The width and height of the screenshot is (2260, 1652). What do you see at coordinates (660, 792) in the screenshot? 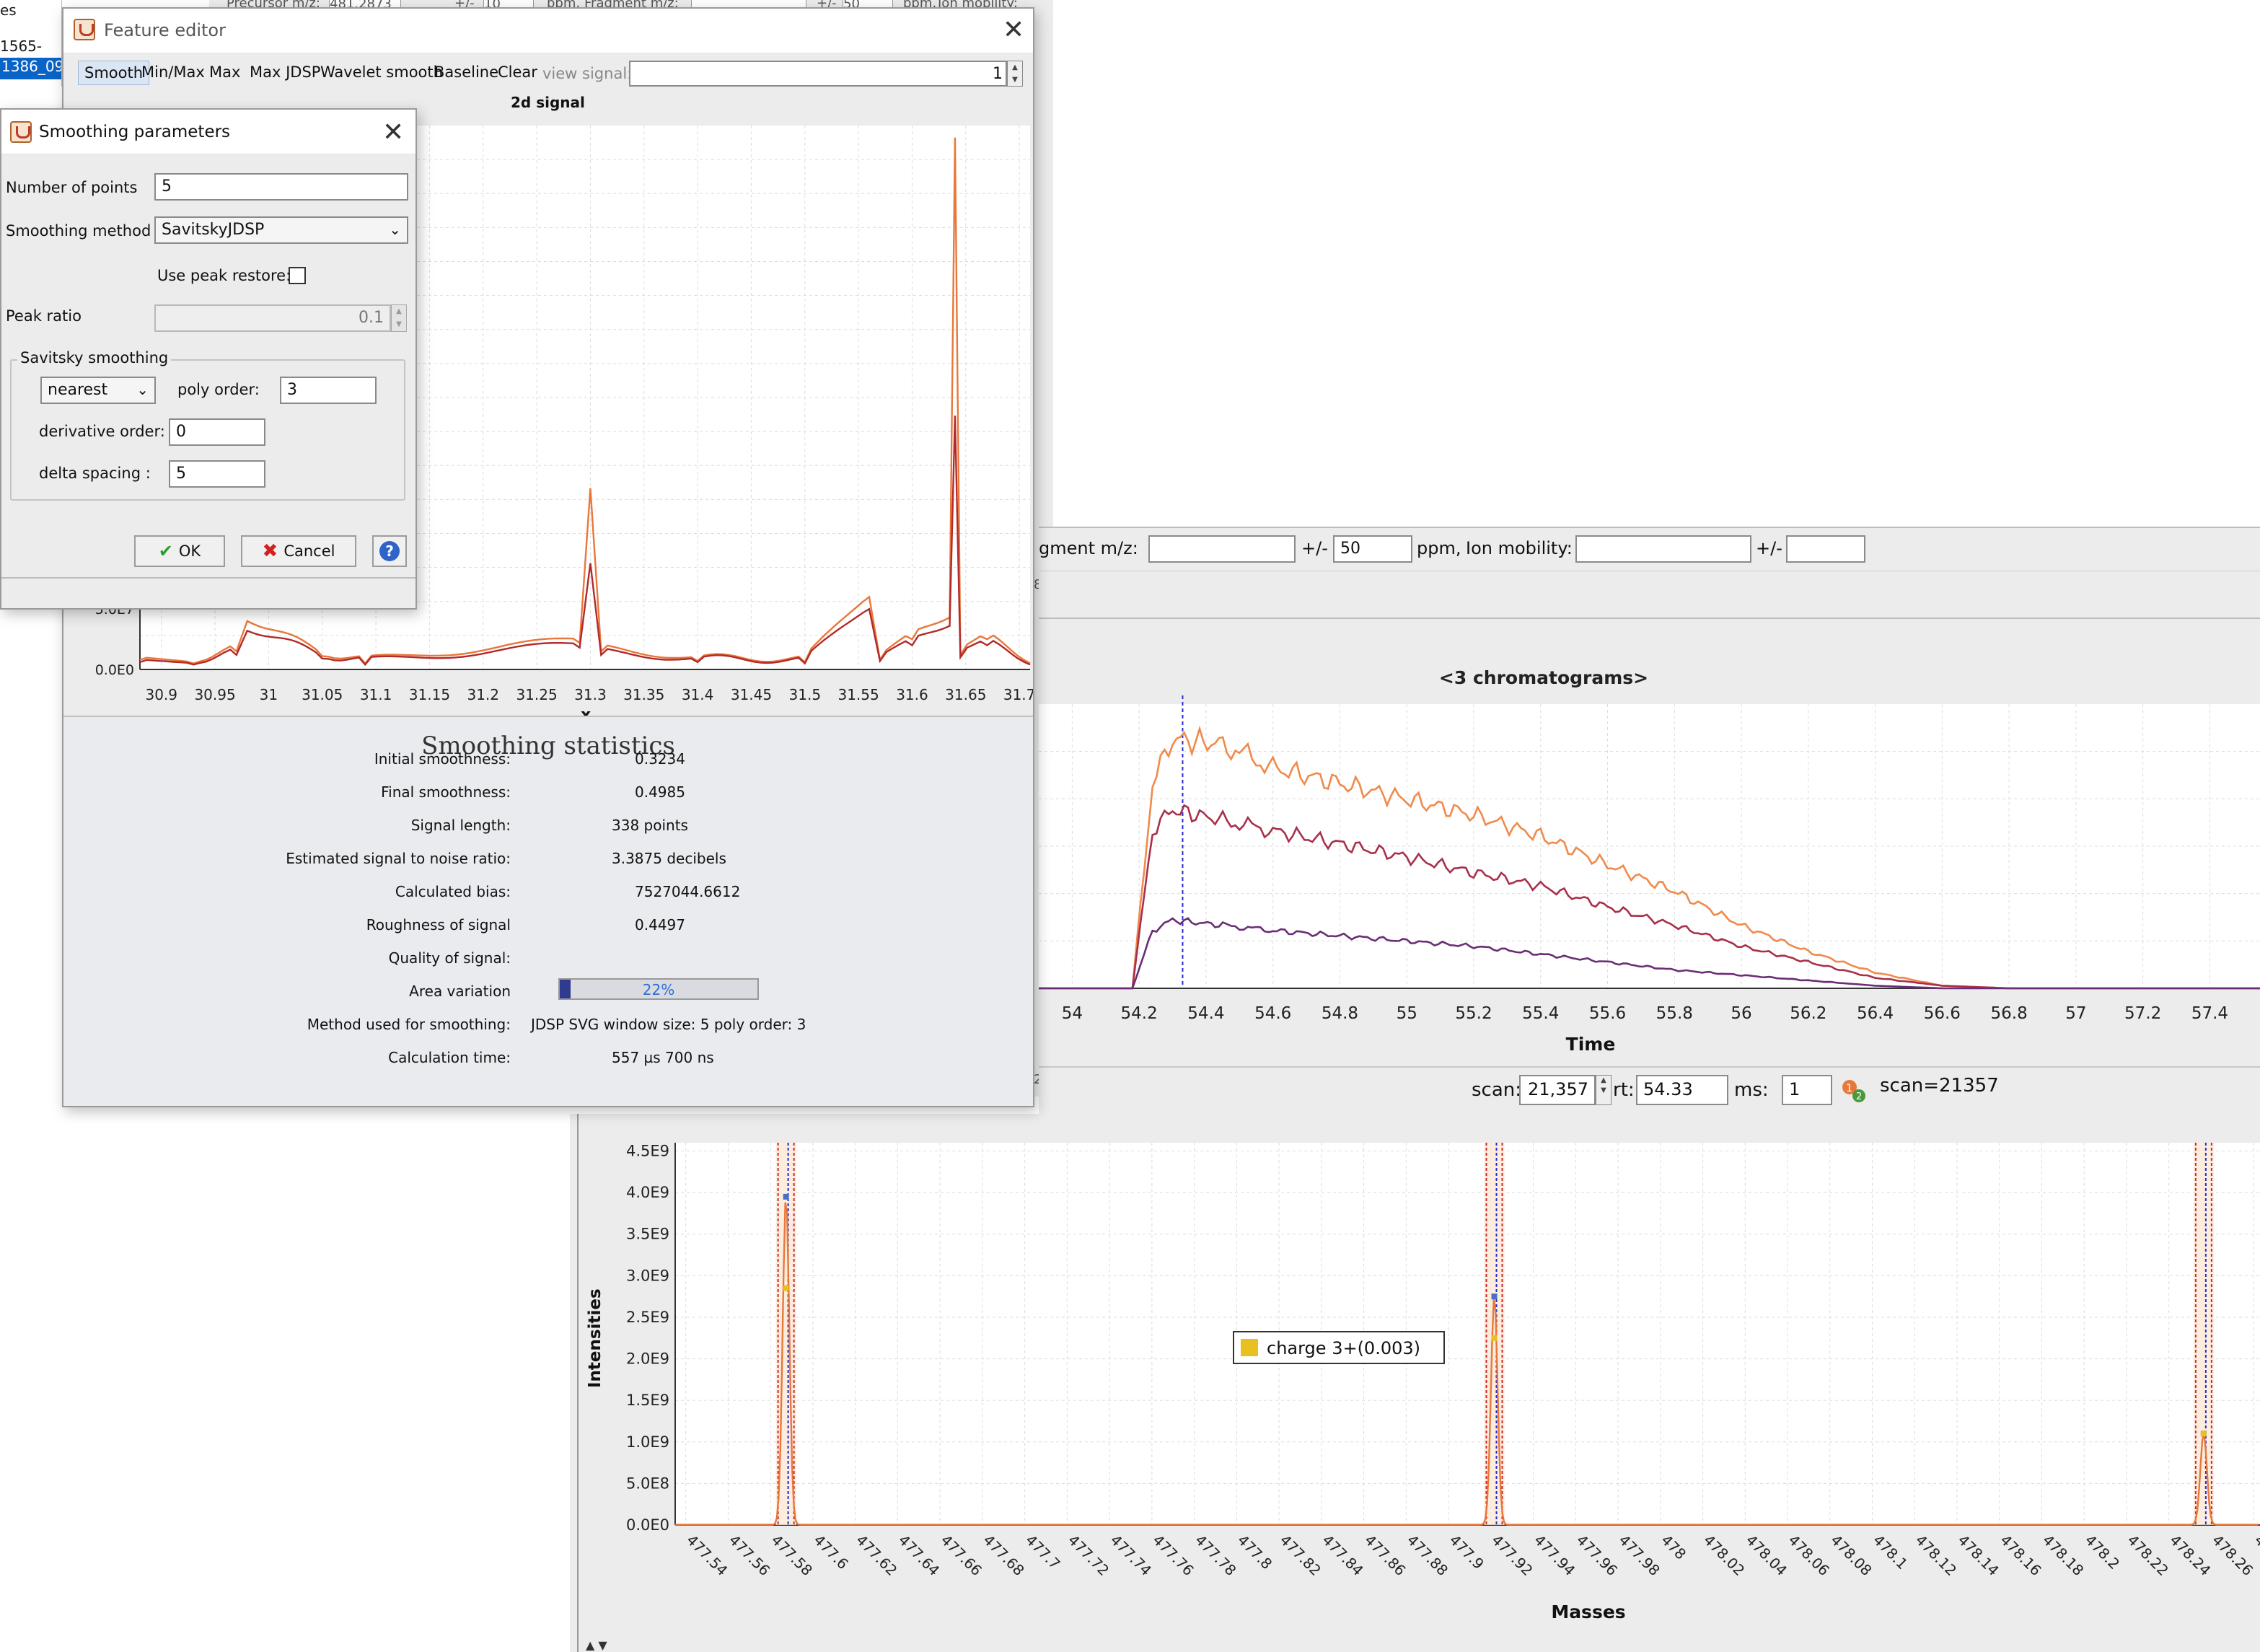
I see `stat-value: 0.4985` at bounding box center [660, 792].